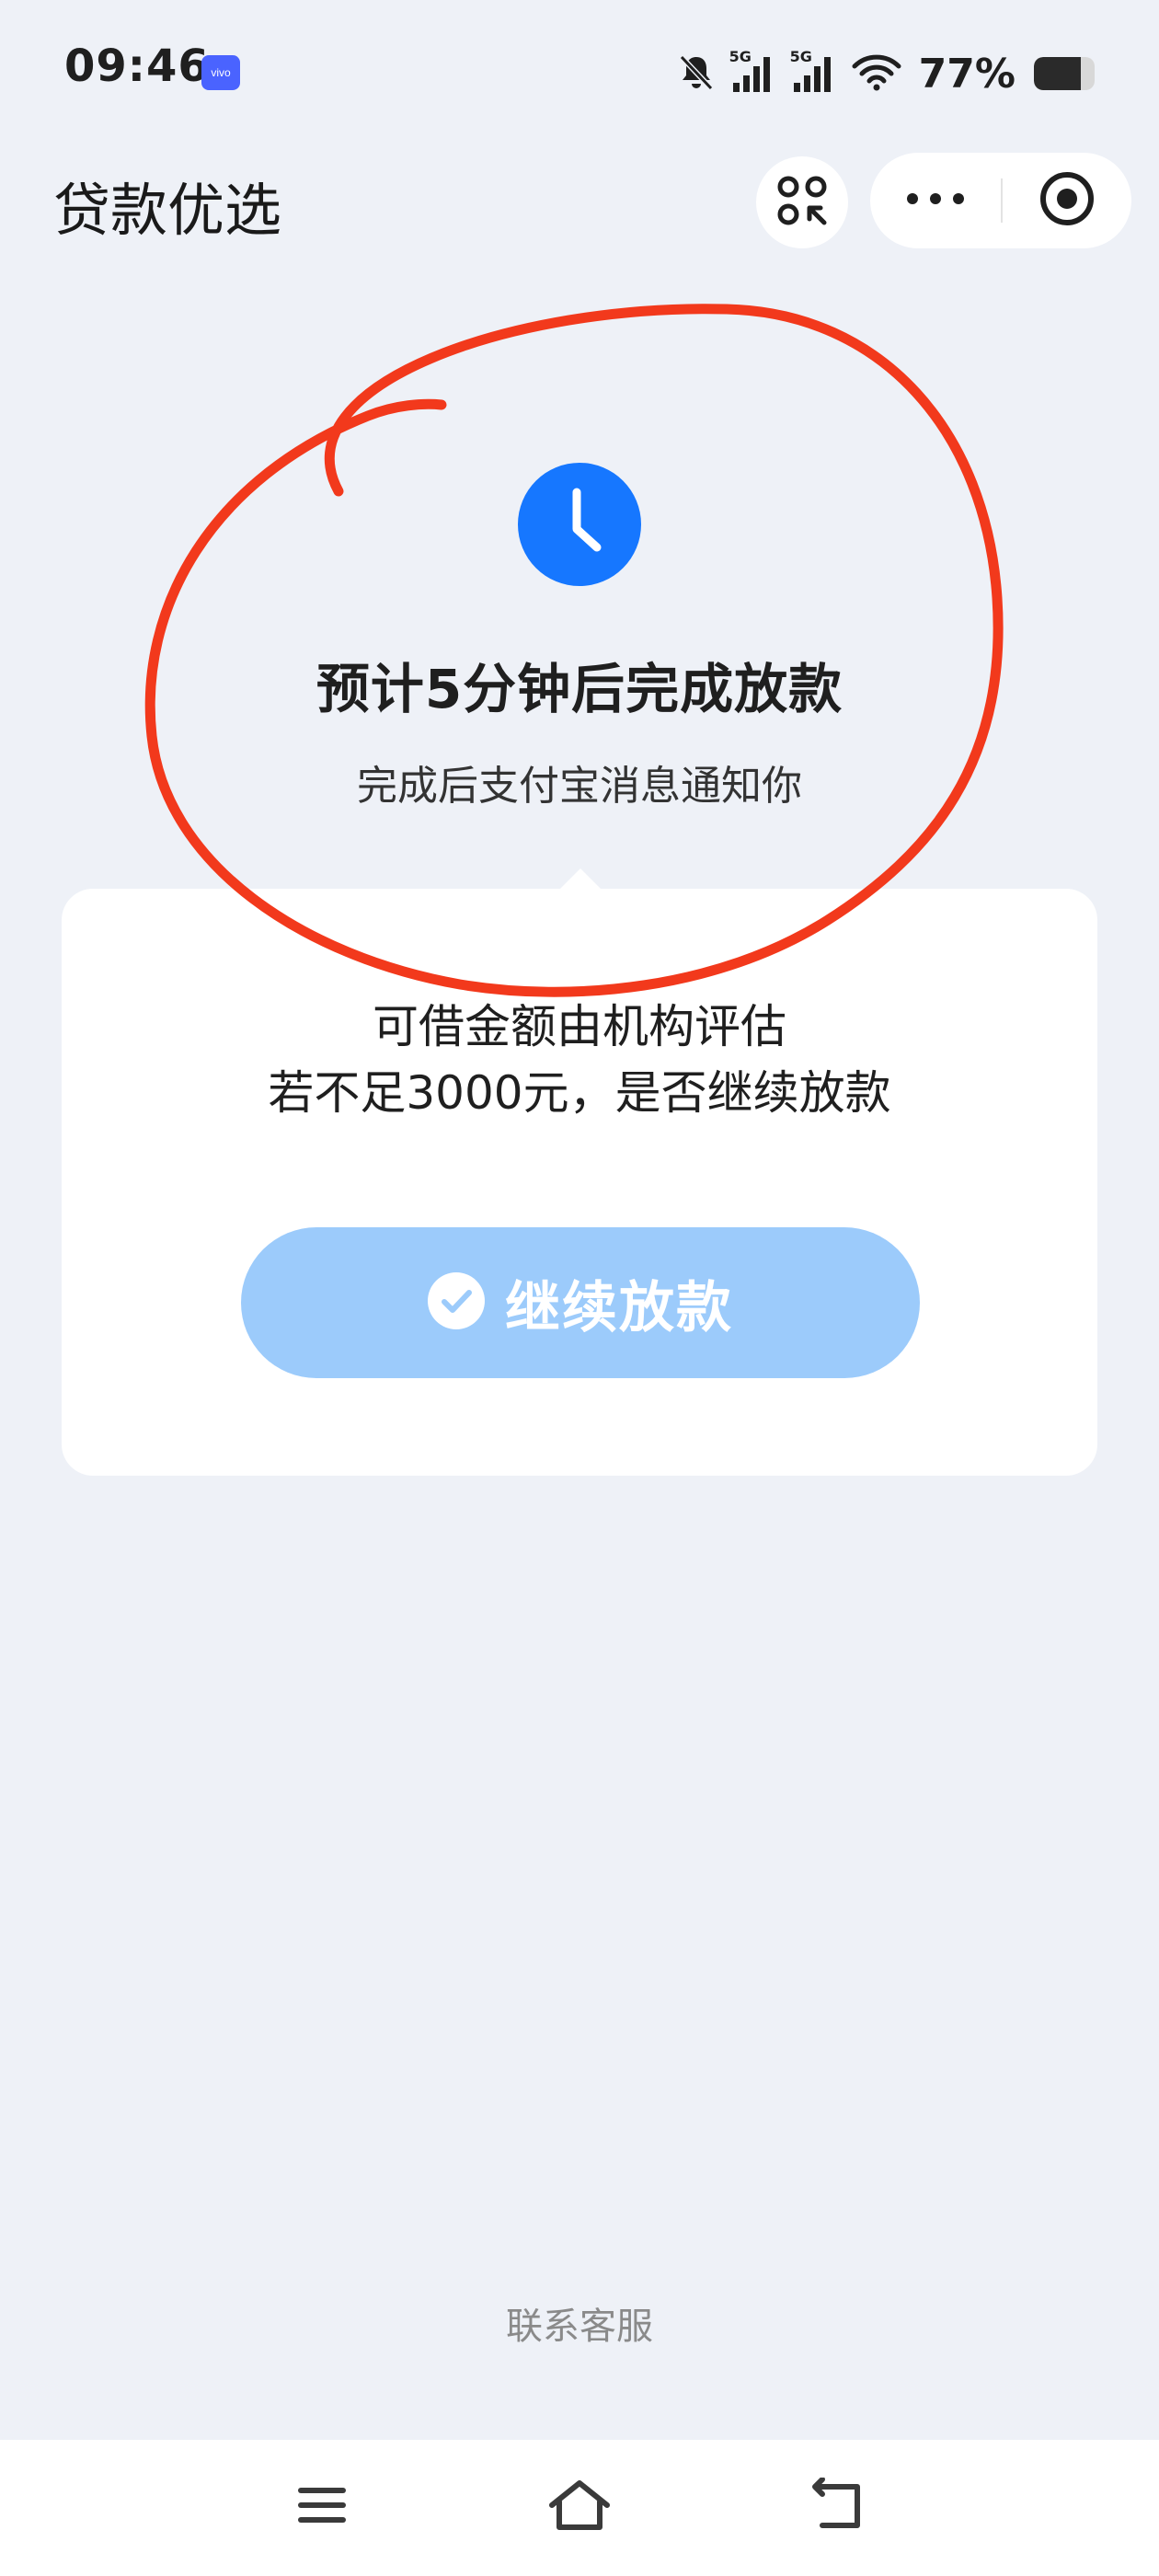 Image resolution: width=1159 pixels, height=2576 pixels. I want to click on status-bar: 09:46 vivo 5G 5G 77%, so click(579, 69).